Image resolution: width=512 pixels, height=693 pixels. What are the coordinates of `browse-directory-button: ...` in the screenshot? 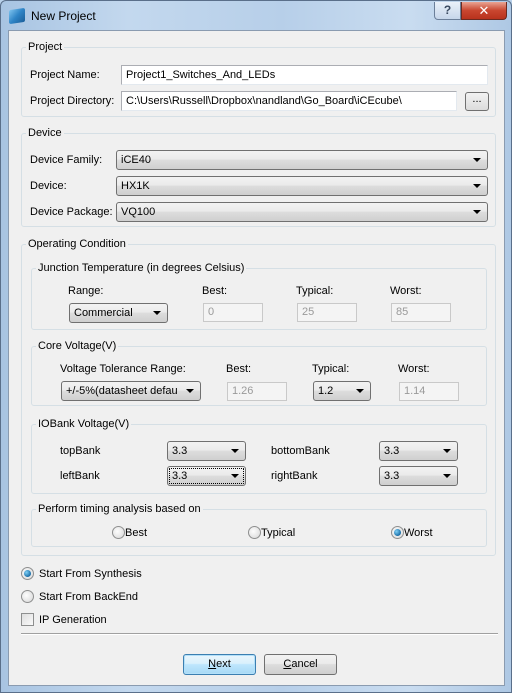 It's located at (477, 101).